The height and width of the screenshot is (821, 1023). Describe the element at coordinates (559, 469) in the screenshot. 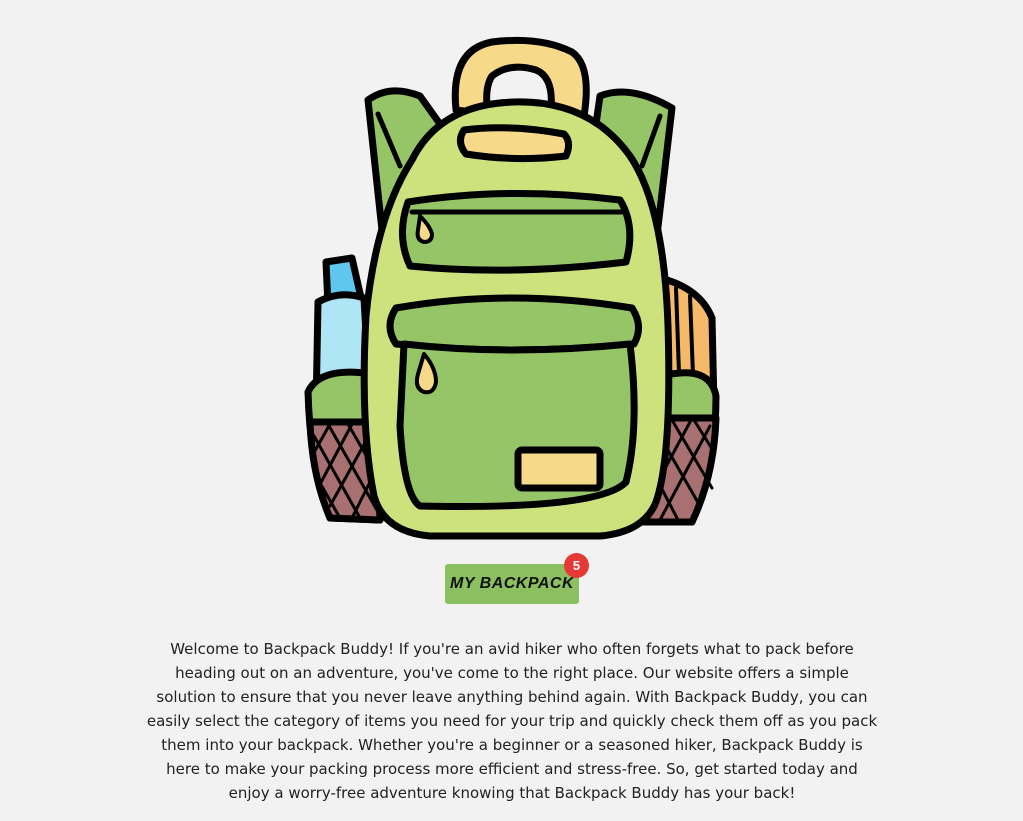

I see `pocket-label` at that location.